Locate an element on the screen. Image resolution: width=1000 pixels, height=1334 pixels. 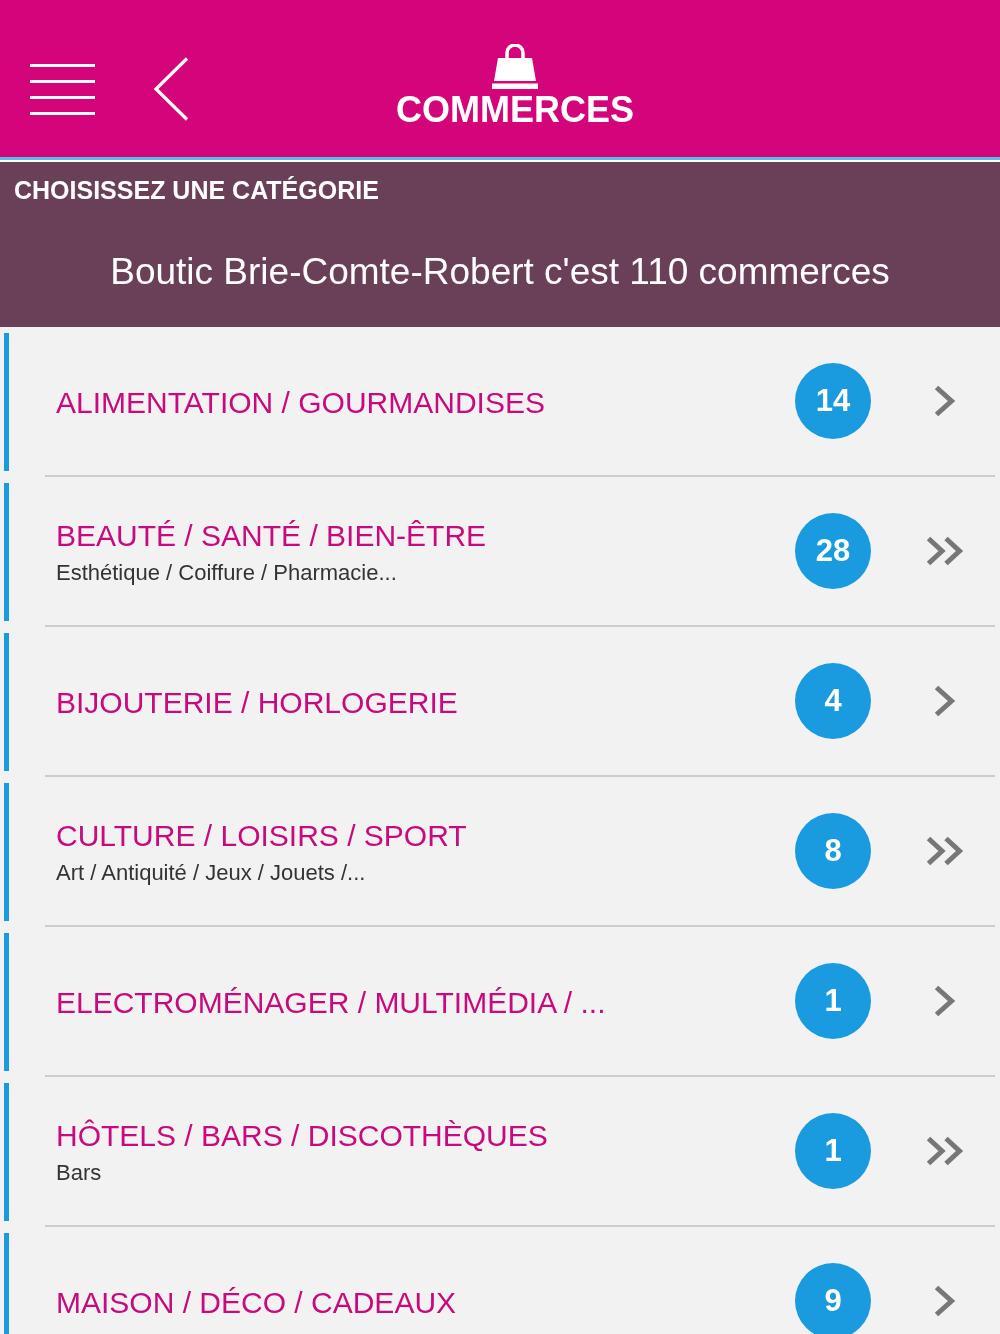
category-row: BEAUTÉ / SANTÉ / BIEN-ÊTRE Esthétique / Coiffure / Pharmacie... 28 is located at coordinates (500, 552).